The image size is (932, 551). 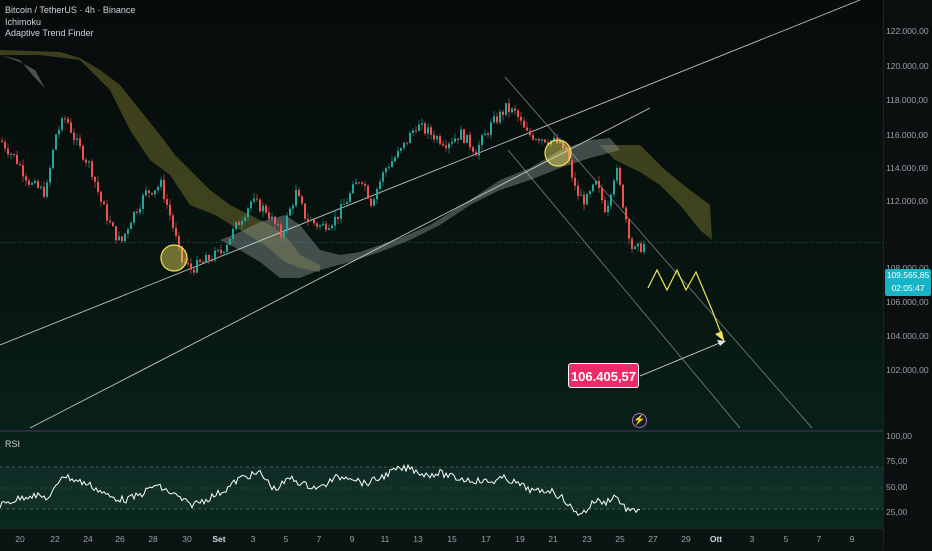 I want to click on time-tick: 17, so click(x=486, y=539).